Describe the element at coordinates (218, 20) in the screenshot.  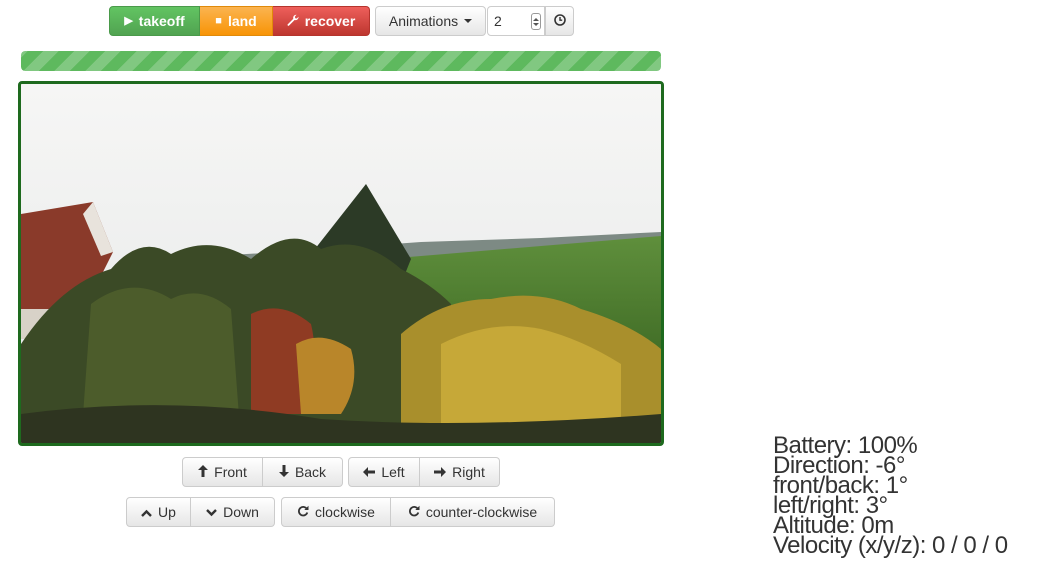
I see `stop-icon: ■` at that location.